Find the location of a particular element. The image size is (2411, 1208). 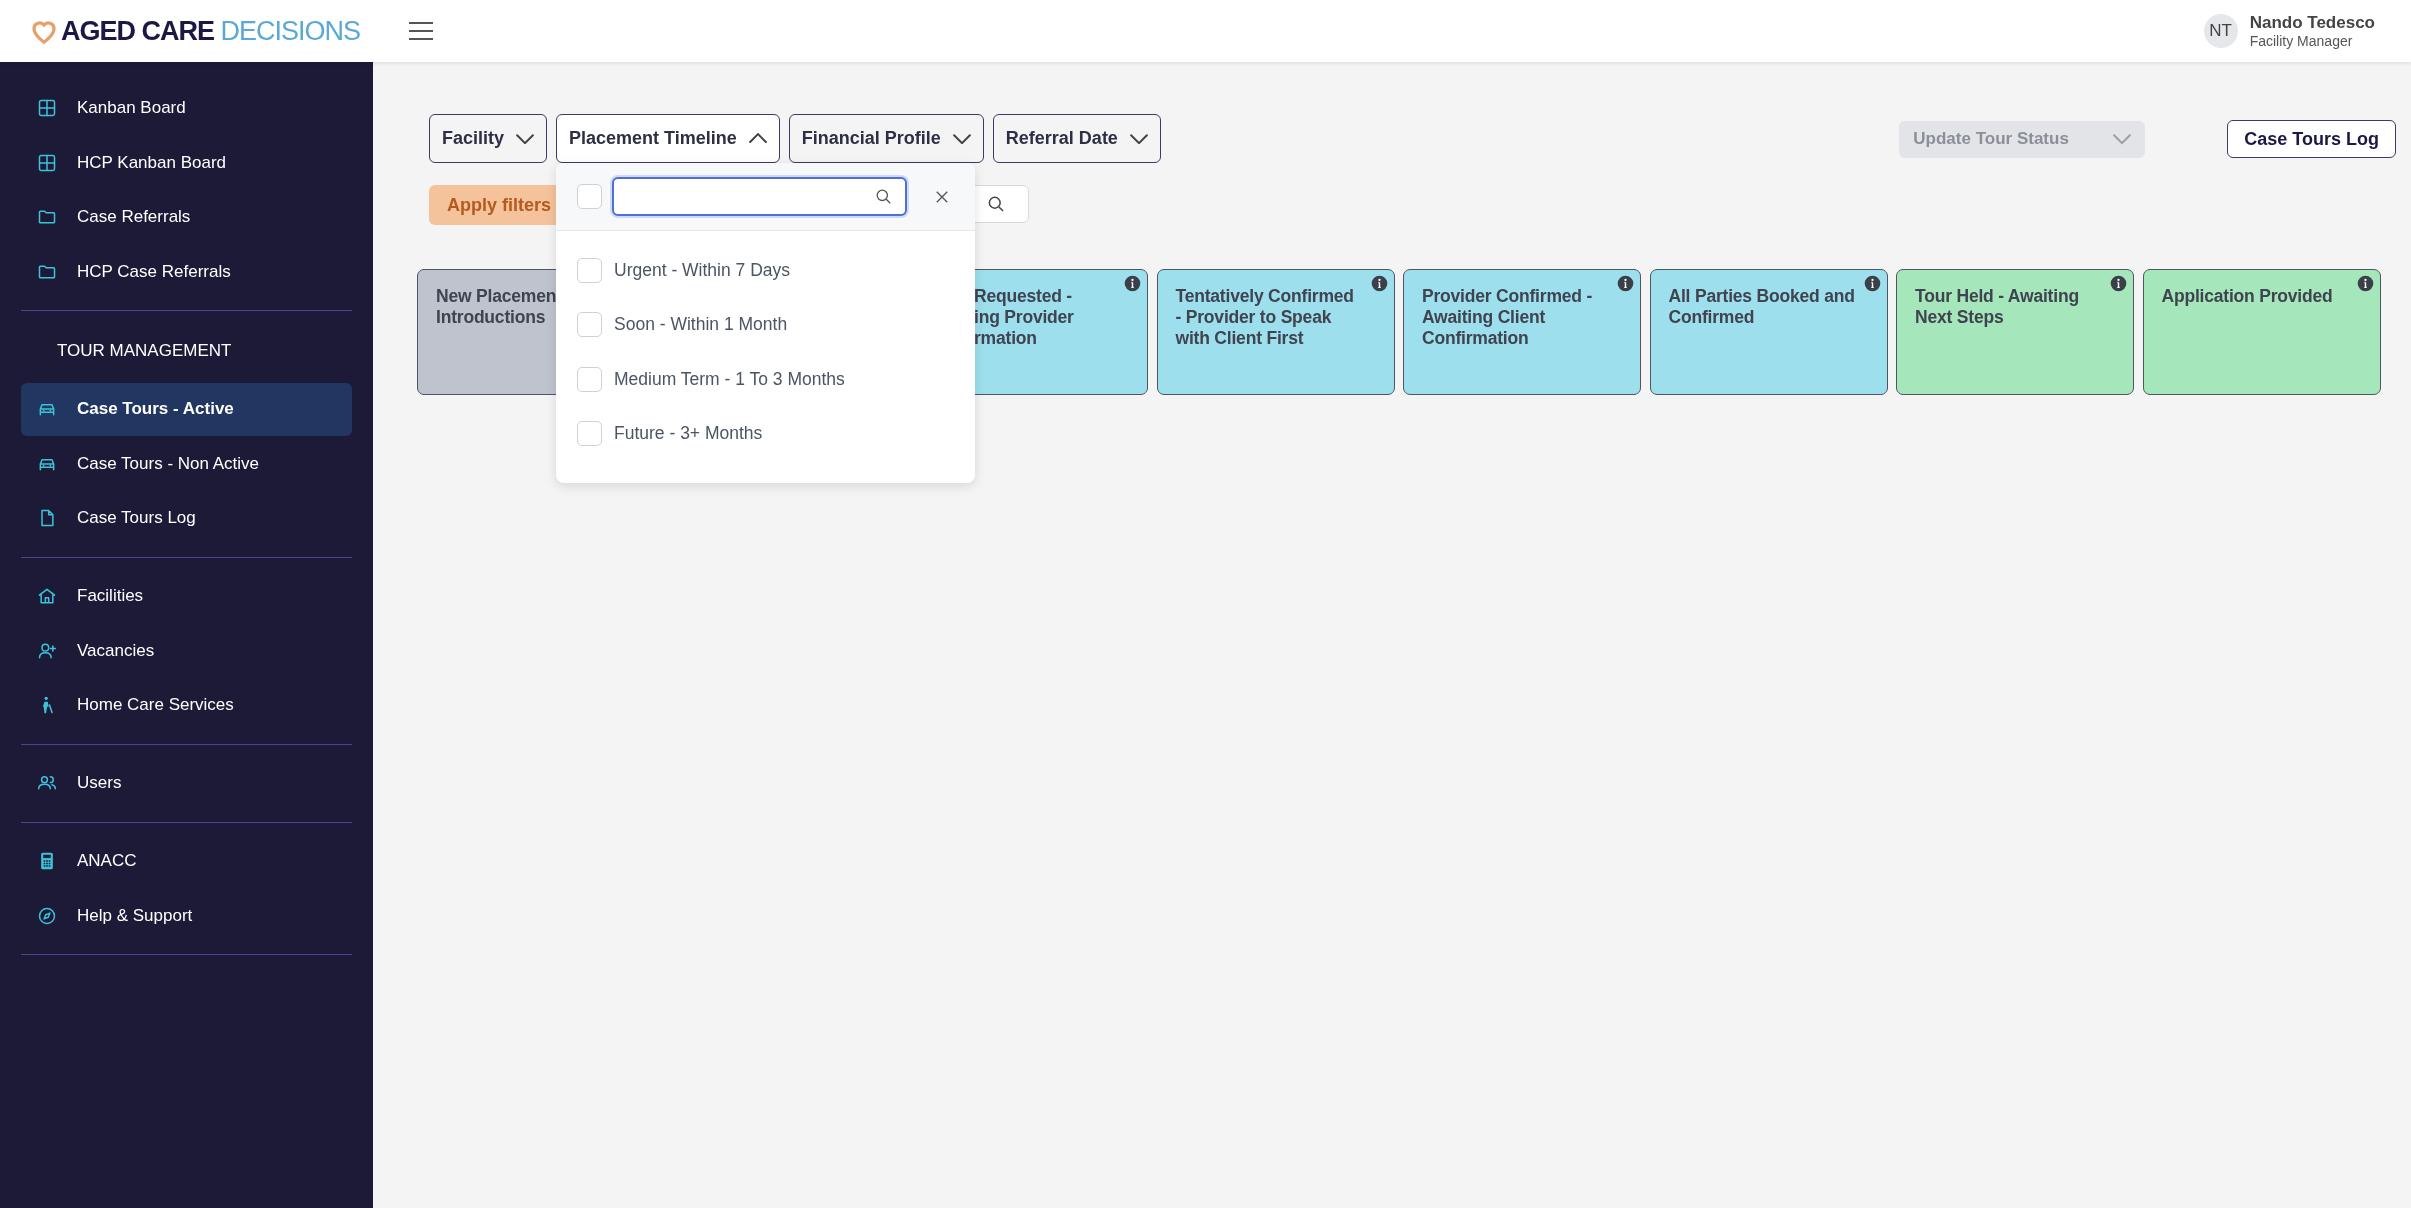

option-label: Future - 3+ Months is located at coordinates (688, 434).